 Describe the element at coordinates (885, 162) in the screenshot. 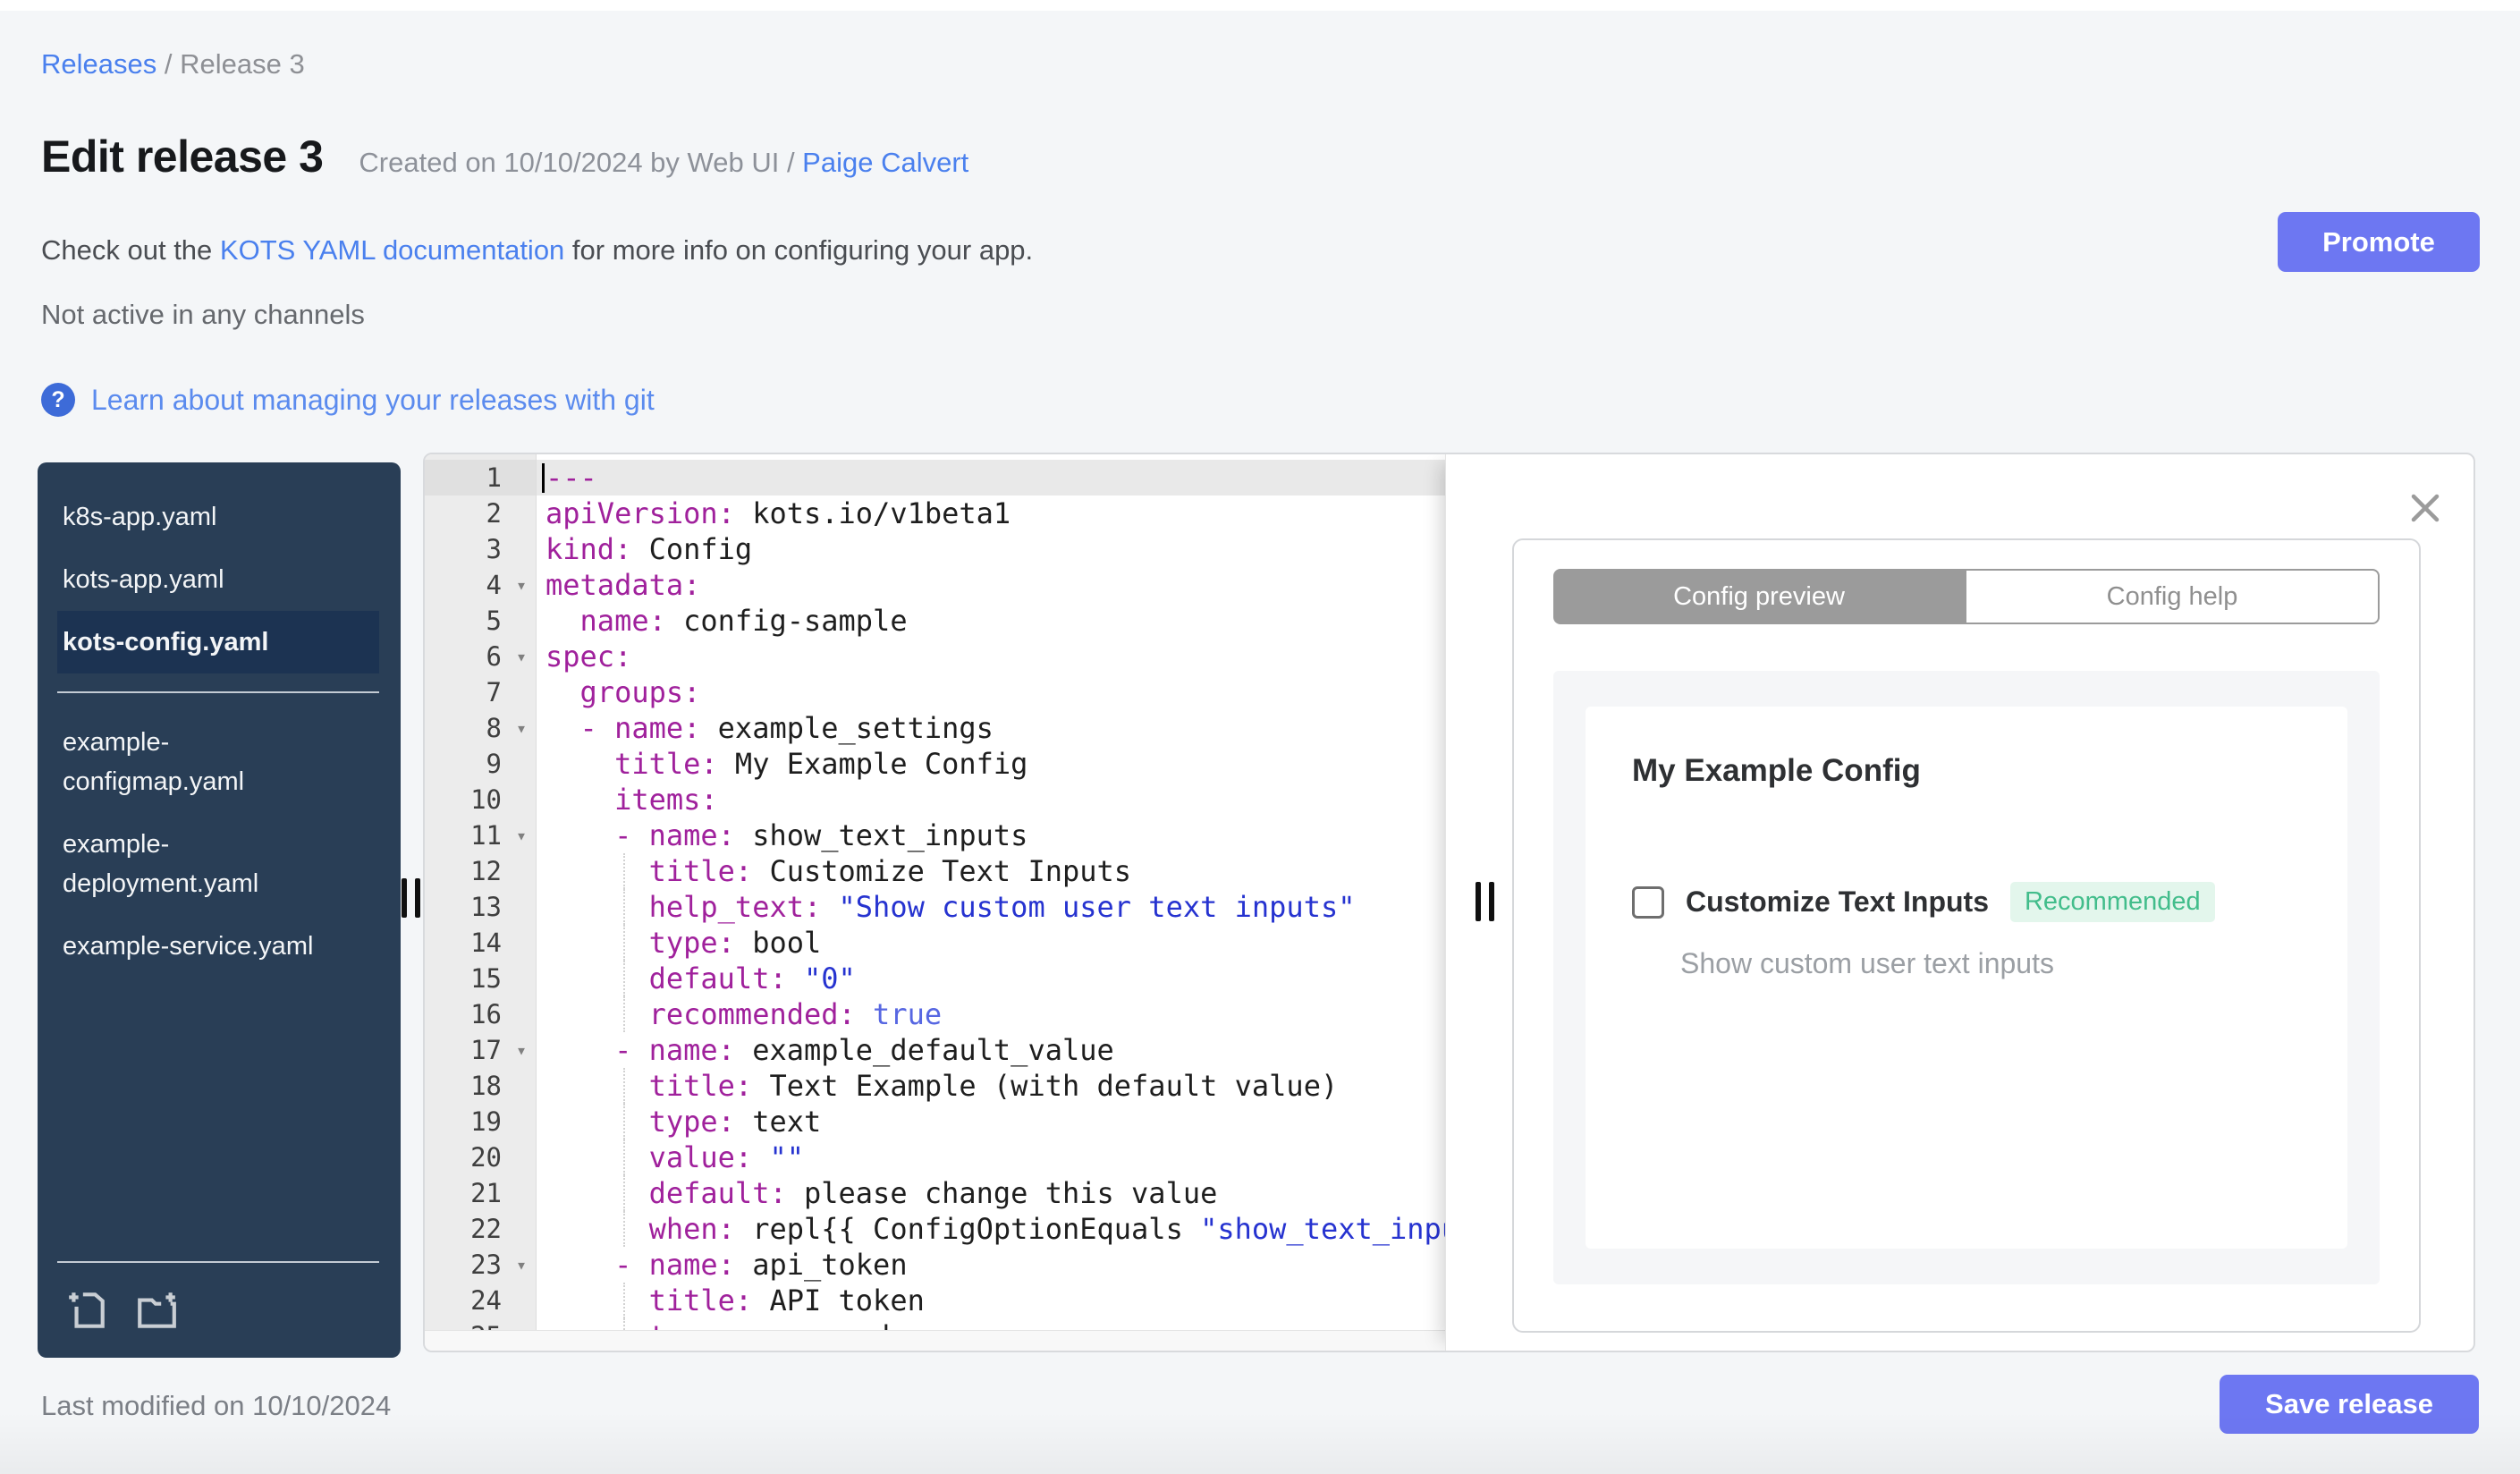

I see `author-link: Paige Calvert` at that location.